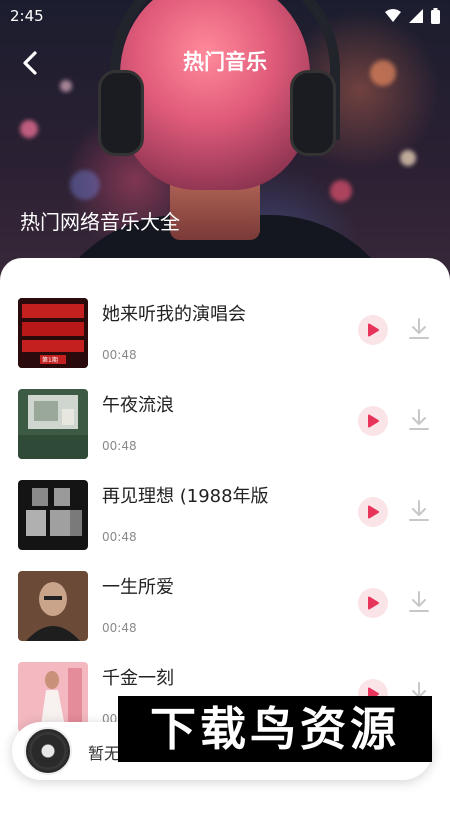  Describe the element at coordinates (138, 587) in the screenshot. I see `song-title: 一生所爱` at that location.